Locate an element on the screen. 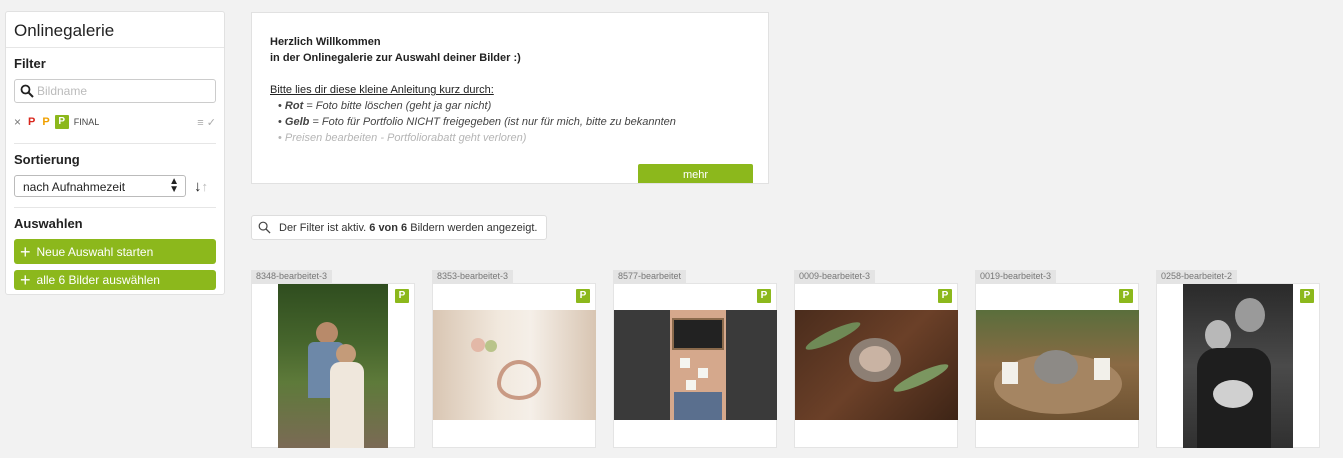 The image size is (1343, 458). photo-thumbnail: 0258-bearbeitet-2 P is located at coordinates (1238, 359).